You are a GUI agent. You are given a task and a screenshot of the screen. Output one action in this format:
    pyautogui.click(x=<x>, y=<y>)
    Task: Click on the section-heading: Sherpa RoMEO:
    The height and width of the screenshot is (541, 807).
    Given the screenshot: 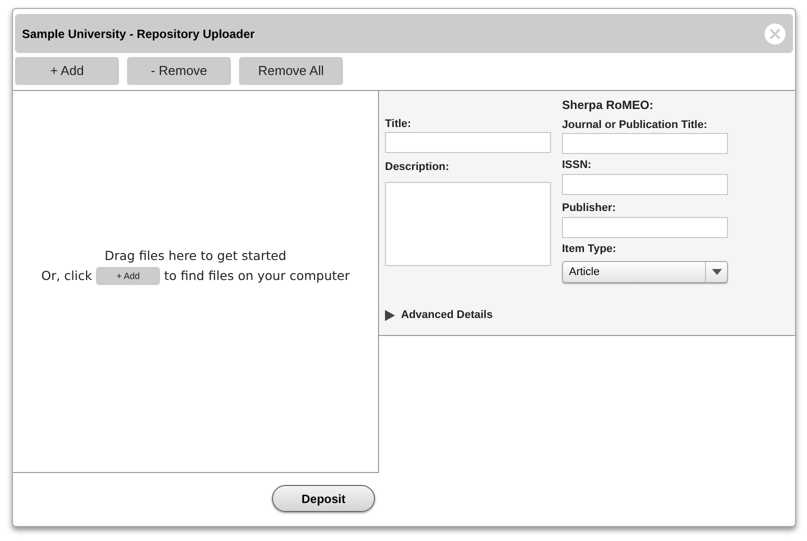 What is the action you would take?
    pyautogui.click(x=608, y=105)
    